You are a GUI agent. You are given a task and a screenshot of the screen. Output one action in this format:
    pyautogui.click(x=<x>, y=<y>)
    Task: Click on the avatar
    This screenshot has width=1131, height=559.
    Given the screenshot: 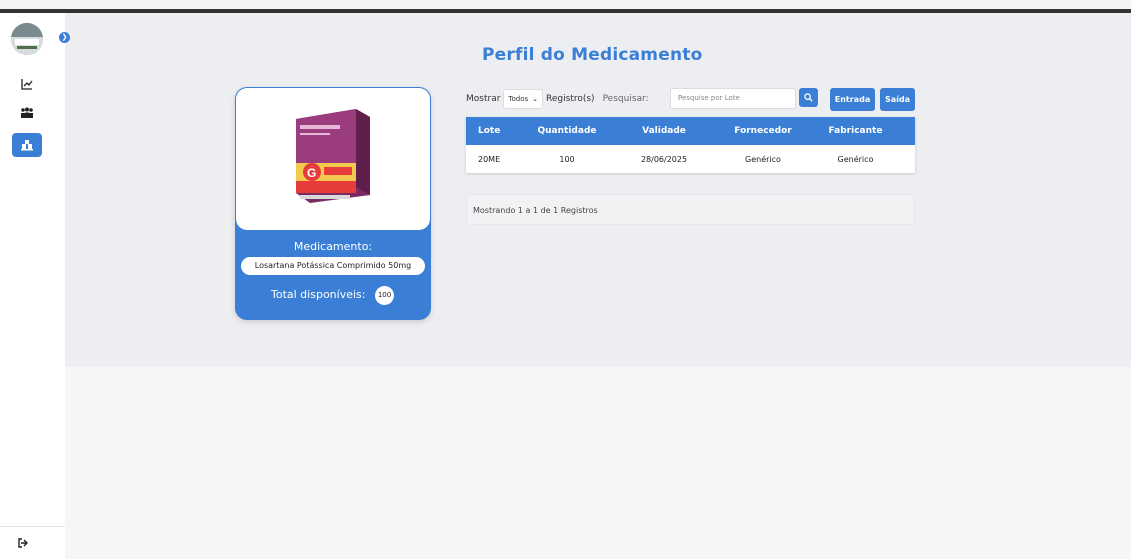 What is the action you would take?
    pyautogui.click(x=27, y=39)
    